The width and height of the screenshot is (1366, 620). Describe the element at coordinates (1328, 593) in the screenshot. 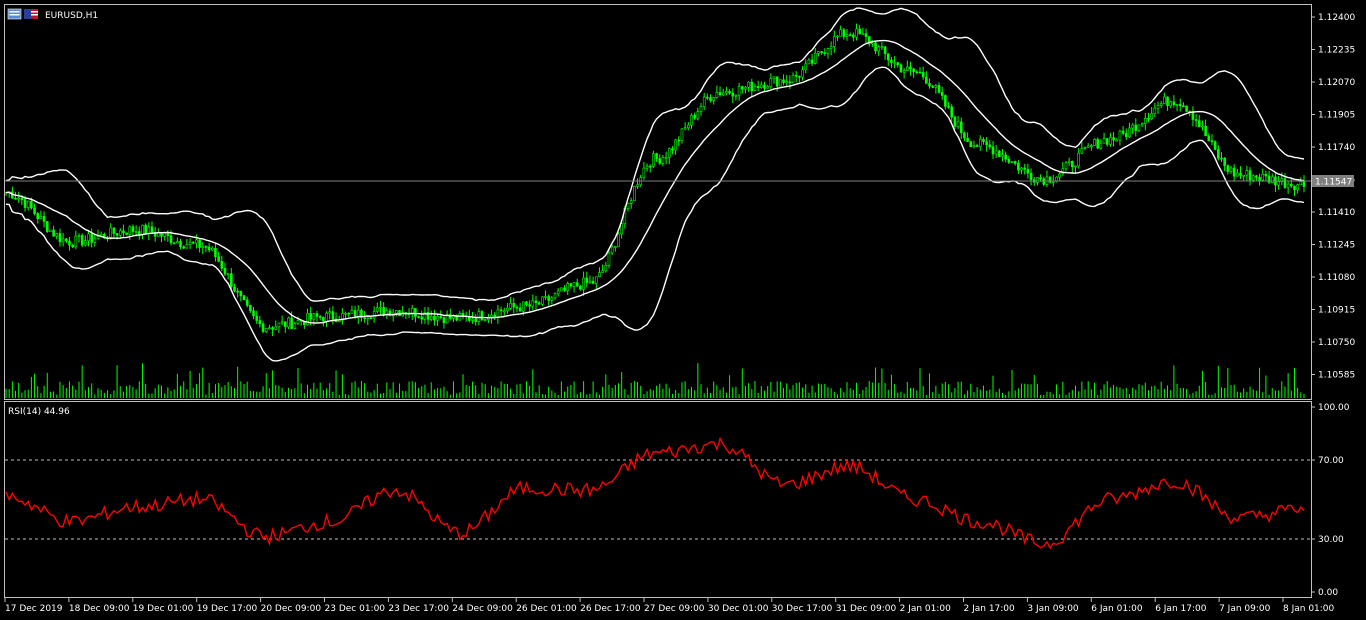

I see `rsi-tick-label: 0.00` at that location.